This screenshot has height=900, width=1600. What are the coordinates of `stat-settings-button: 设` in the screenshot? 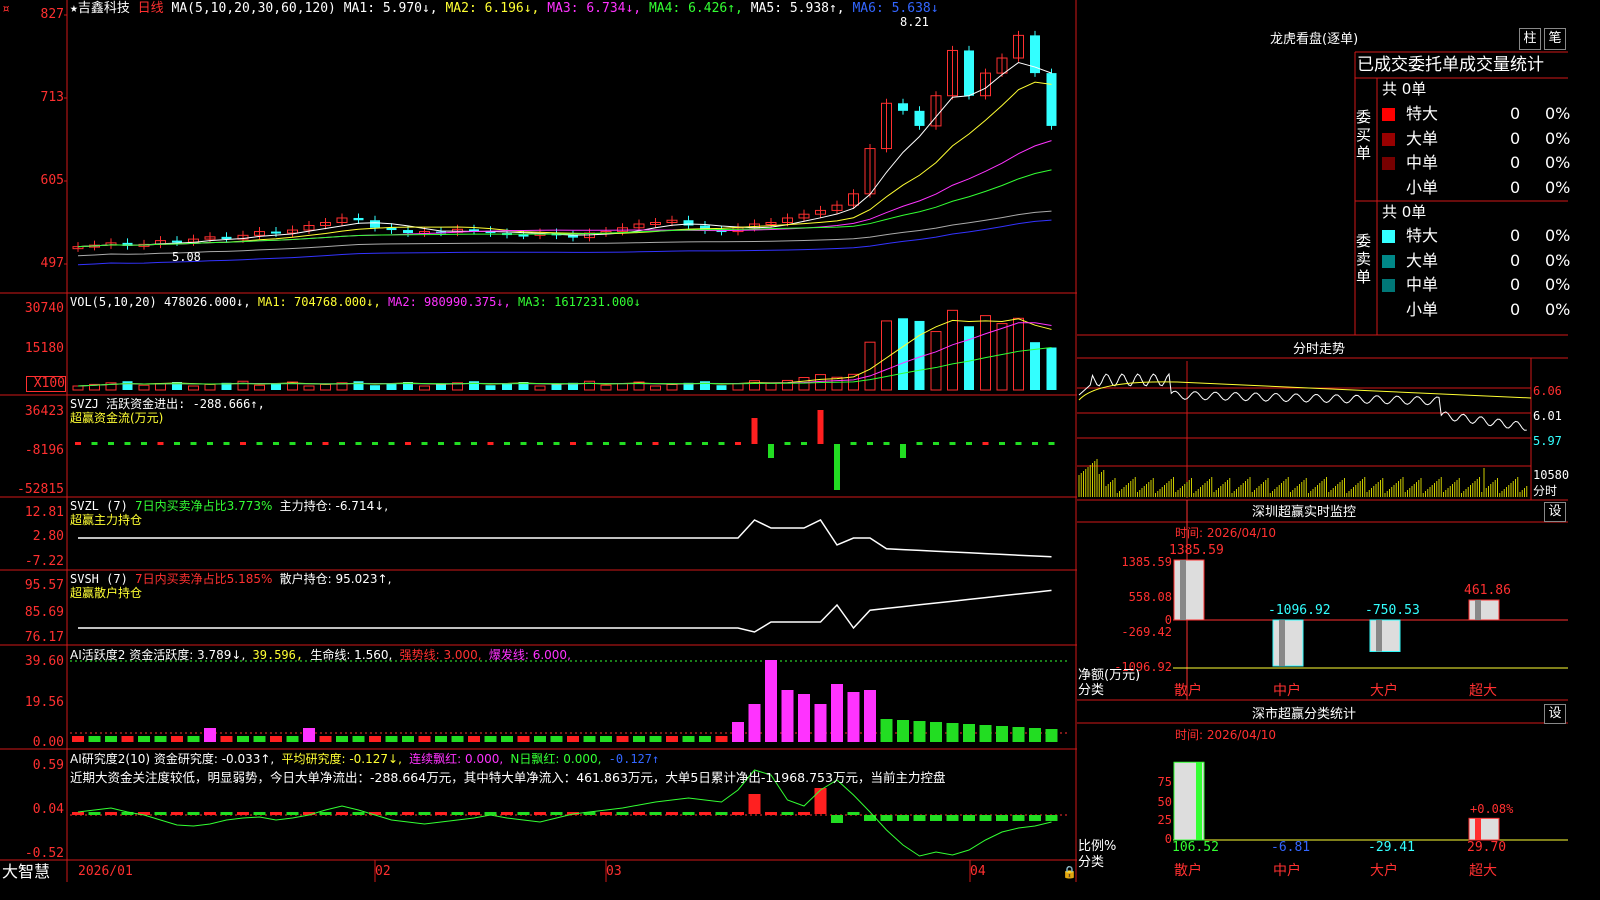 It's located at (1555, 714).